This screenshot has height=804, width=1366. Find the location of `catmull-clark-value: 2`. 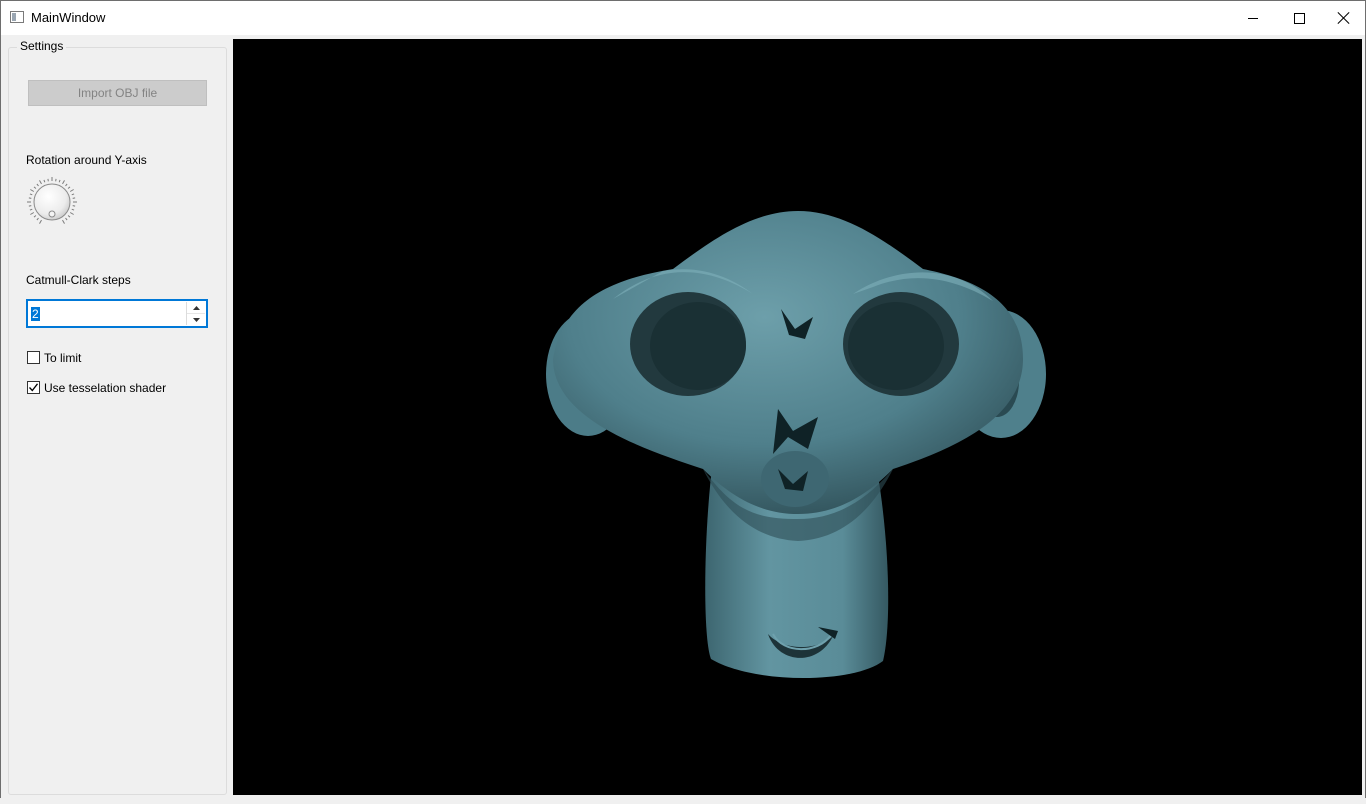

catmull-clark-value: 2 is located at coordinates (35, 314).